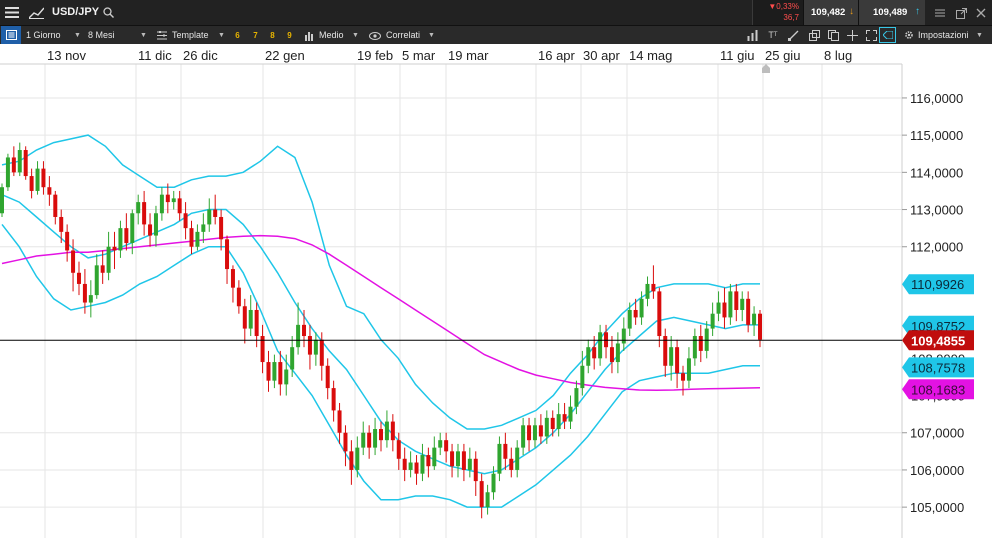  Describe the element at coordinates (237, 35) in the screenshot. I see `preset-button: 6` at that location.